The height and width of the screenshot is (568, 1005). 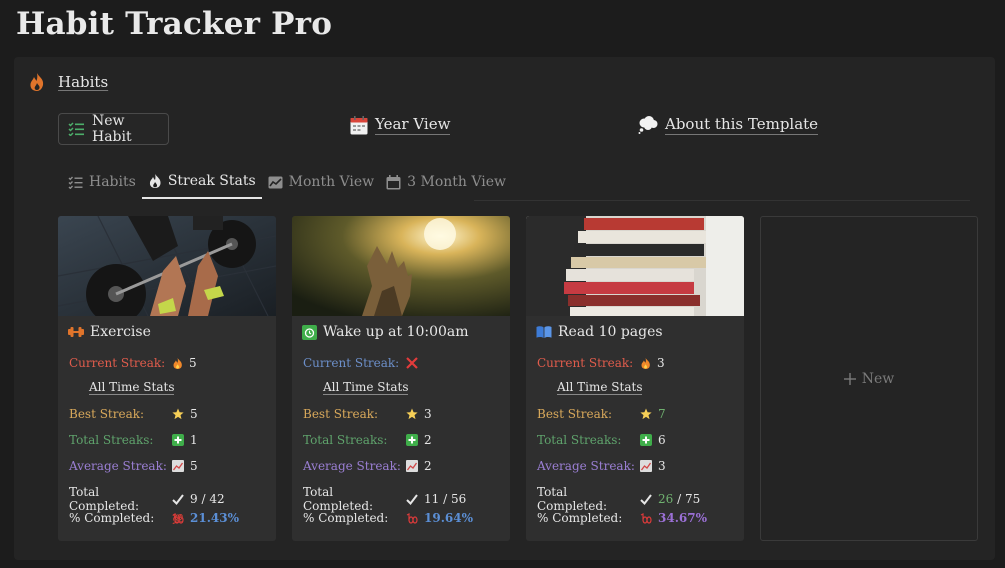 What do you see at coordinates (120, 332) in the screenshot?
I see `habit-title-text: Exercise` at bounding box center [120, 332].